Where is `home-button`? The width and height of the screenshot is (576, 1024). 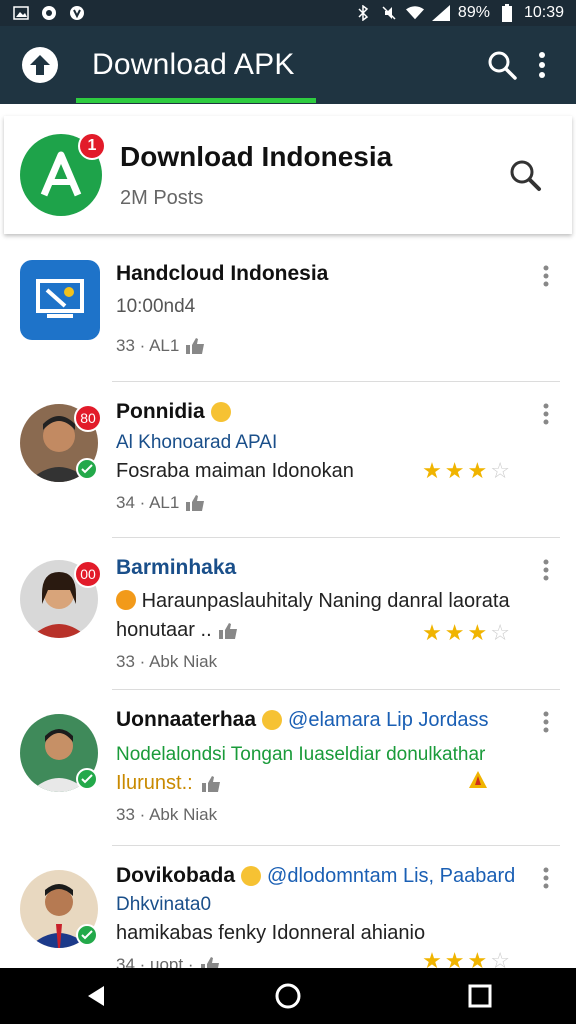 home-button is located at coordinates (288, 996).